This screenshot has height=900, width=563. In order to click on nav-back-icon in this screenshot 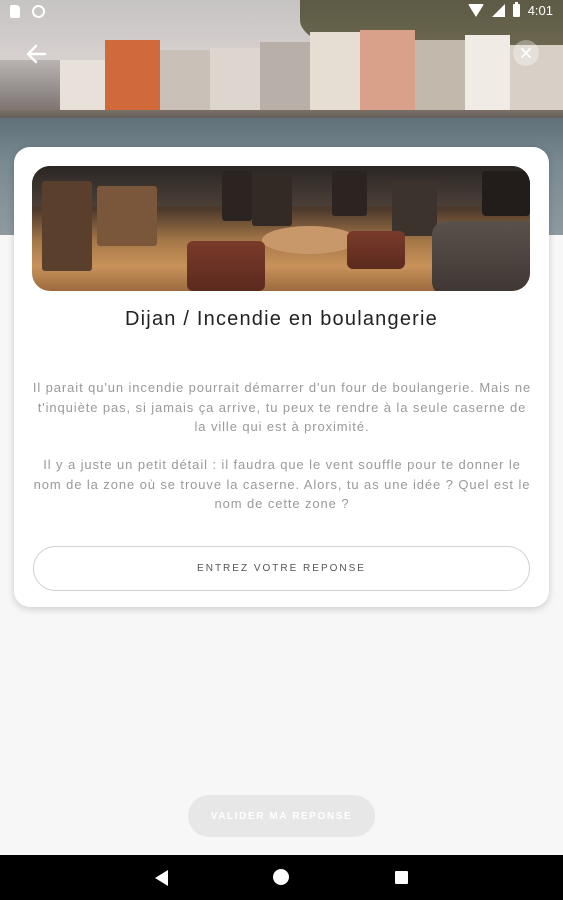, I will do `click(161, 878)`.